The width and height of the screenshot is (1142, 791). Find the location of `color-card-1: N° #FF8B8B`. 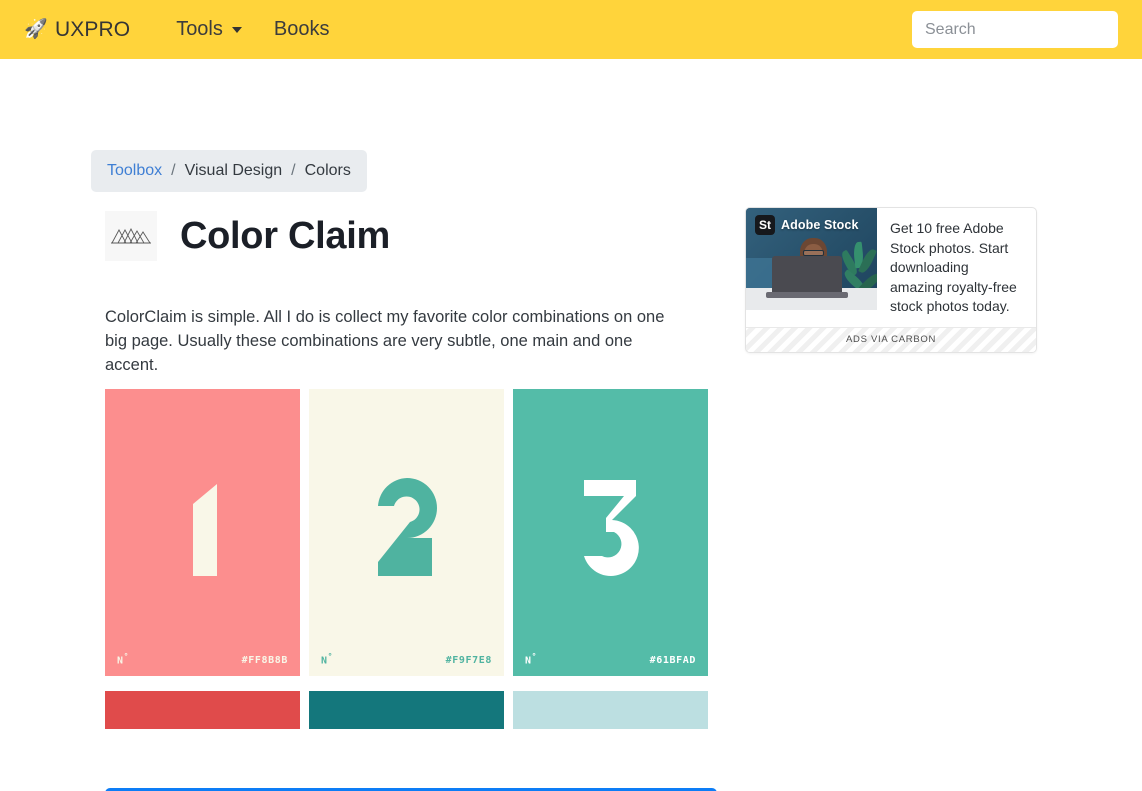

color-card-1: N° #FF8B8B is located at coordinates (202, 532).